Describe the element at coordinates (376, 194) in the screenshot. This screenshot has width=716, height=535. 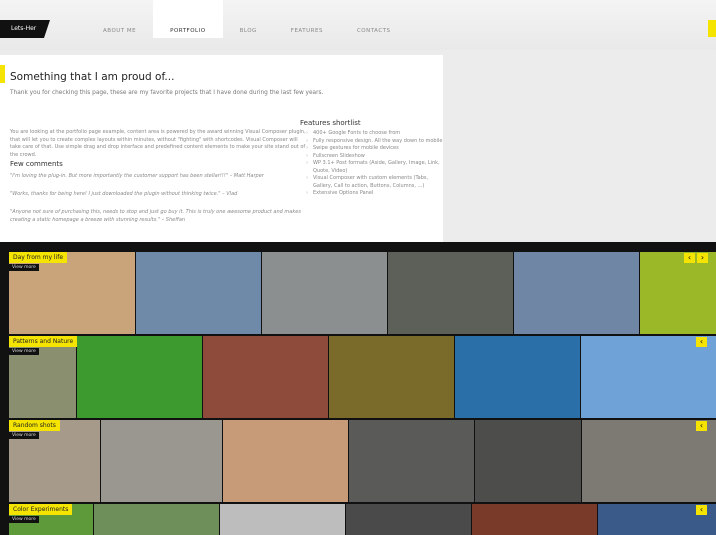
I see `feature-item: Extensive Options Panel` at that location.